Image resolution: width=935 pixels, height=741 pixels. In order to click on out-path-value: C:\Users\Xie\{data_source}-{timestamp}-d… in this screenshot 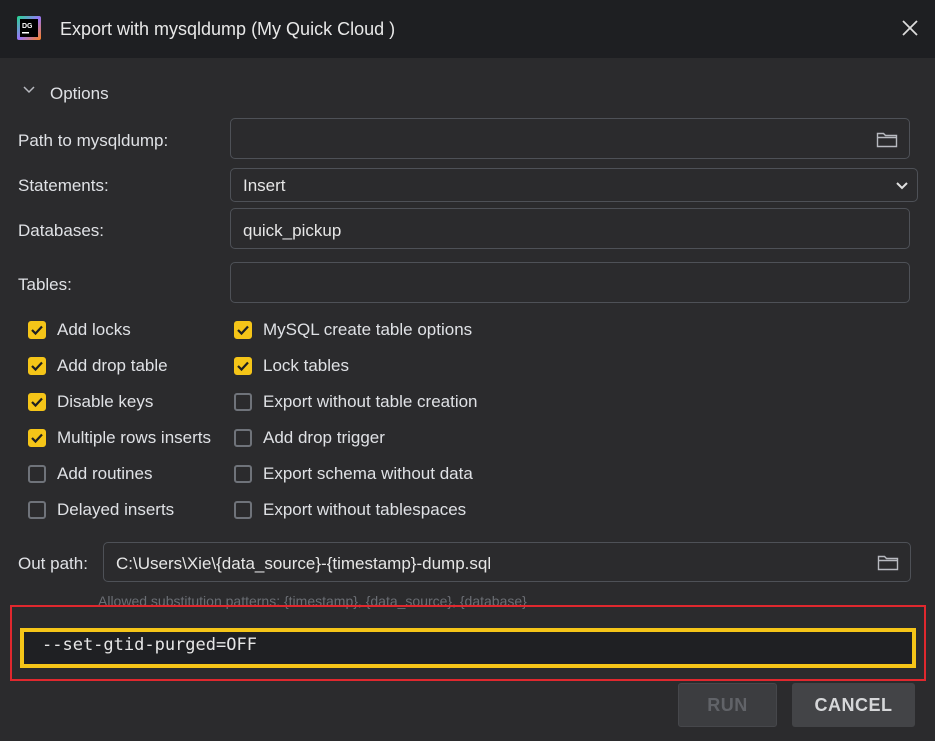, I will do `click(304, 563)`.